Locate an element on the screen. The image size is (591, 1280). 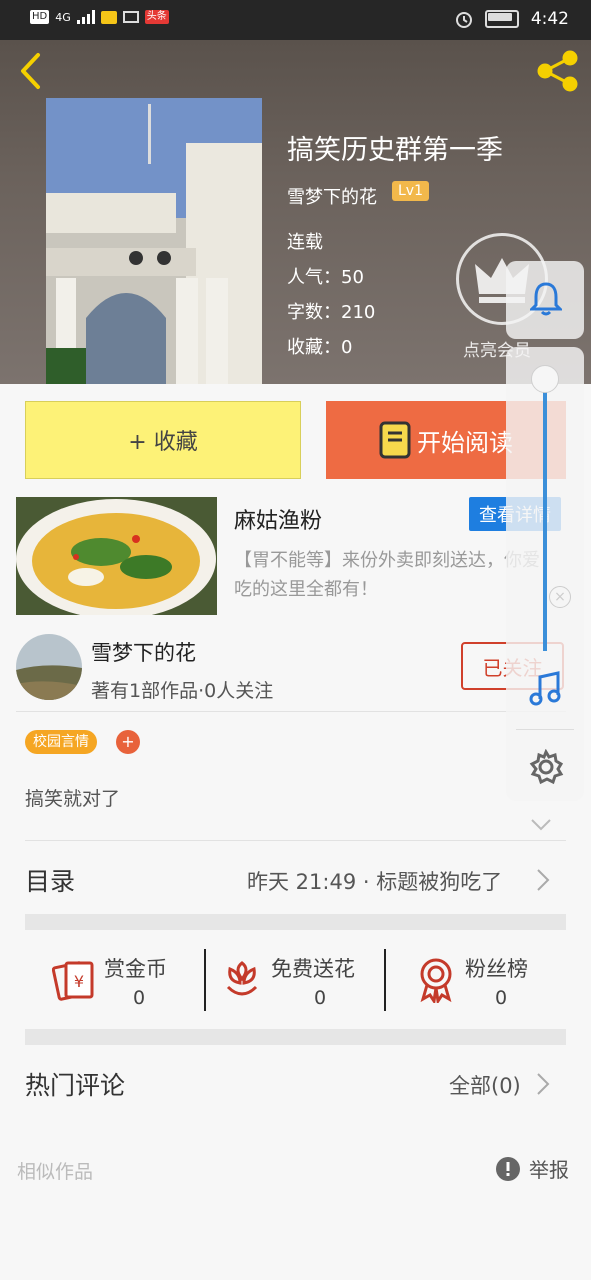
all-comments-link: 全部(0) is located at coordinates (485, 1085).